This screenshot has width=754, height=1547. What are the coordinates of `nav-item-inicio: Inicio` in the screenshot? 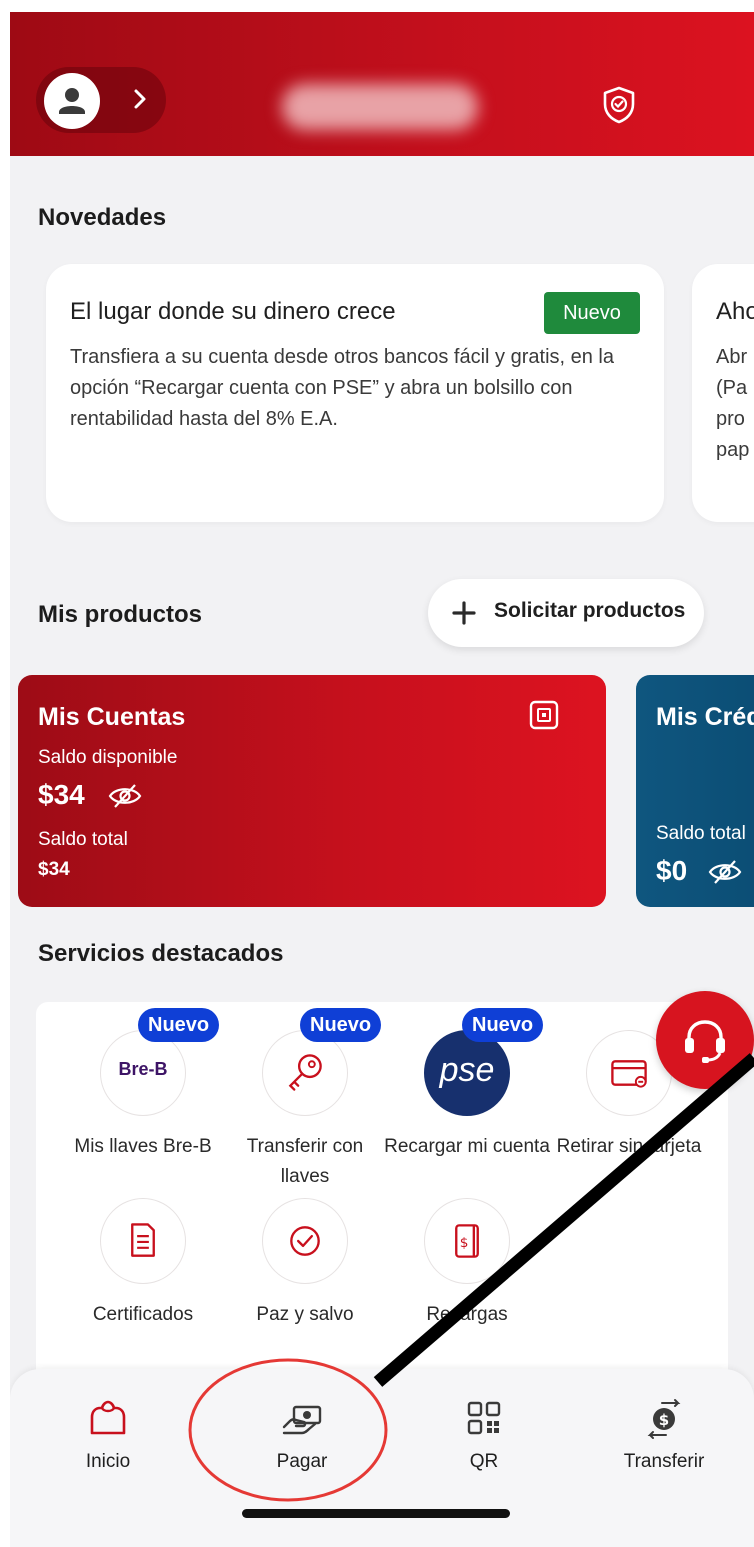 It's located at (108, 1442).